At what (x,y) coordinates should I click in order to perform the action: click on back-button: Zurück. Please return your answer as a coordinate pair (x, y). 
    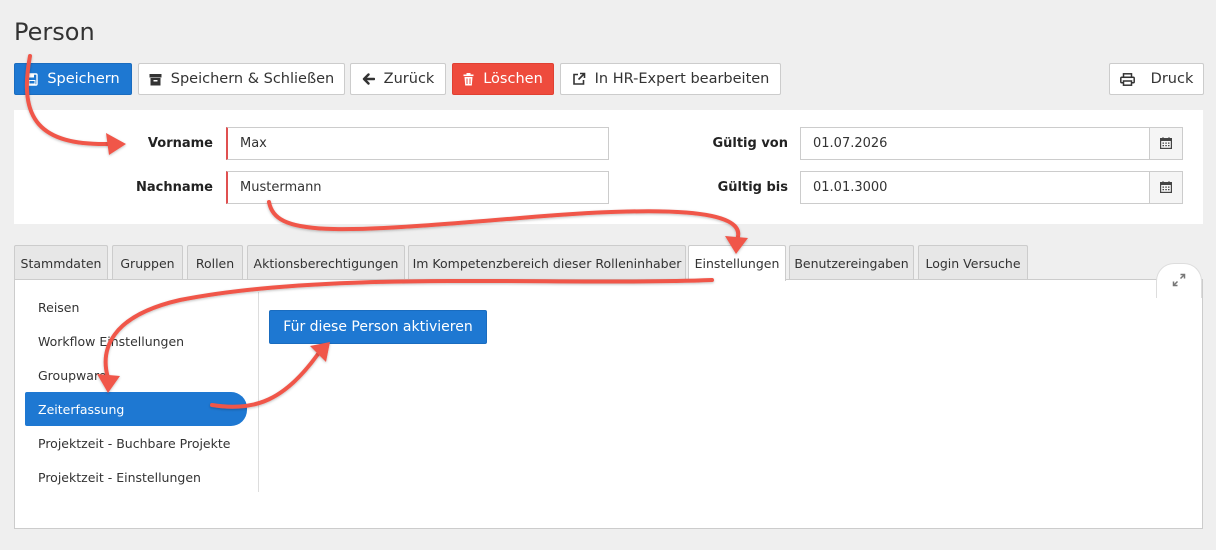
    Looking at the image, I should click on (398, 79).